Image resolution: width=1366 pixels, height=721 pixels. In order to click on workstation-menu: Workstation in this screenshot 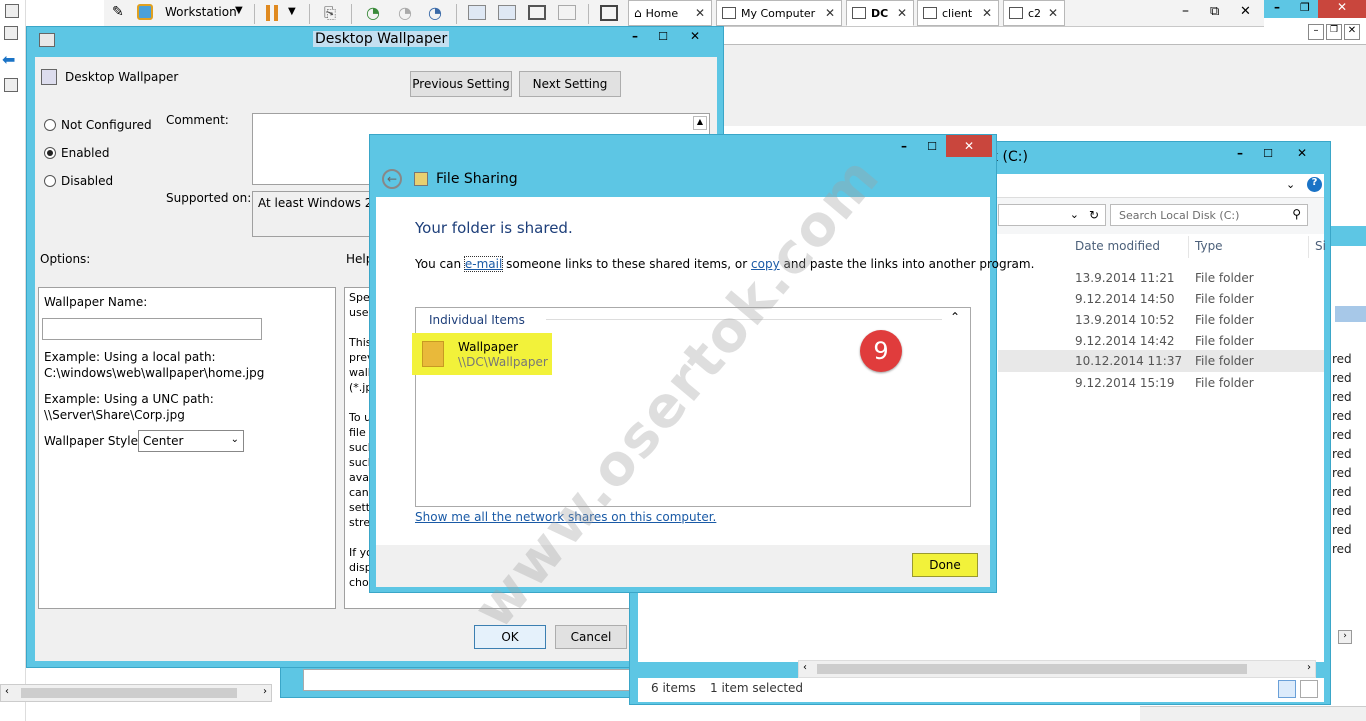, I will do `click(201, 12)`.